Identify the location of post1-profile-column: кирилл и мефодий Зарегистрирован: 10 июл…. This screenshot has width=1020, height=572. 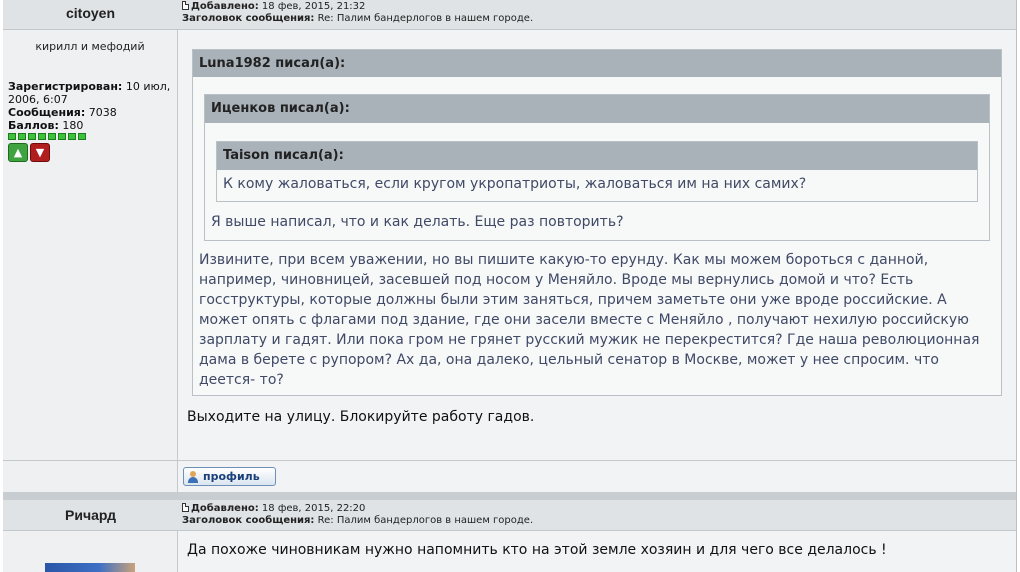
(90, 245).